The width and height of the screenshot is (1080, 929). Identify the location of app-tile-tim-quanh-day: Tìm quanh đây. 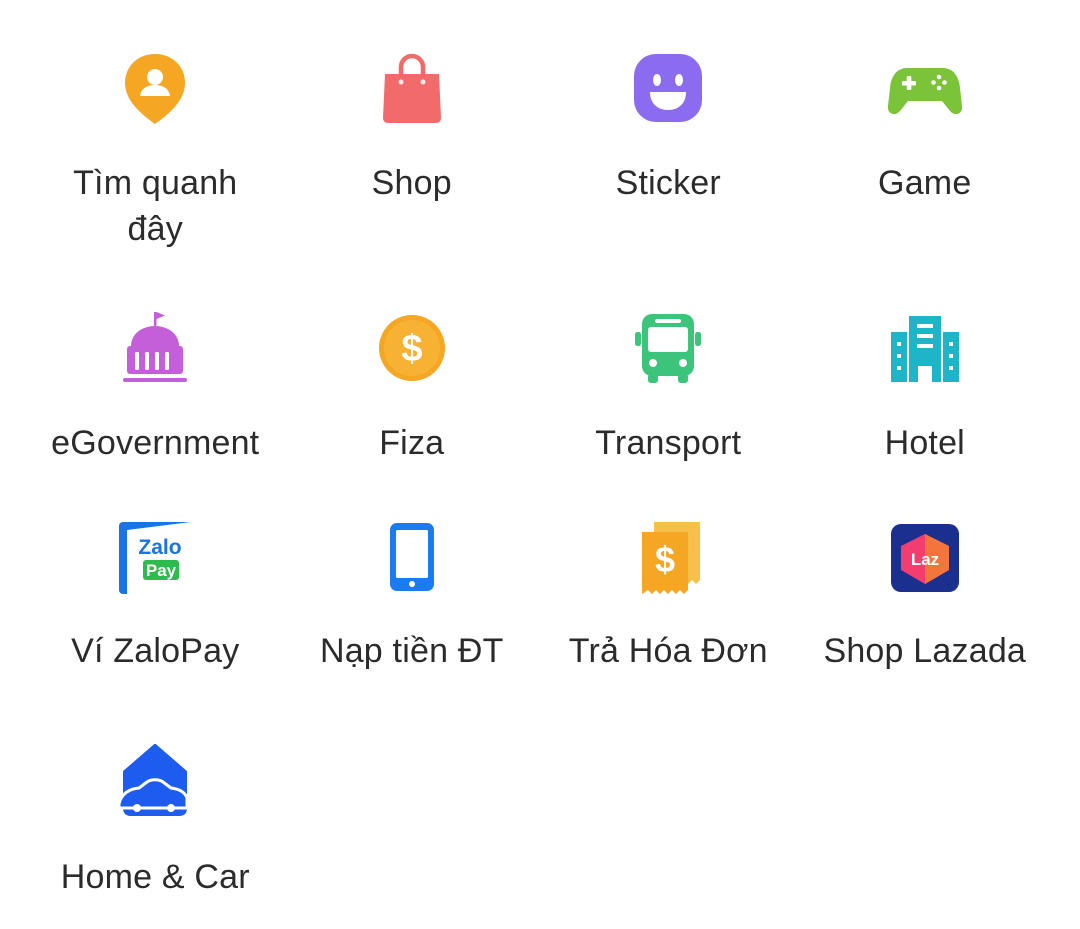
(155, 129).